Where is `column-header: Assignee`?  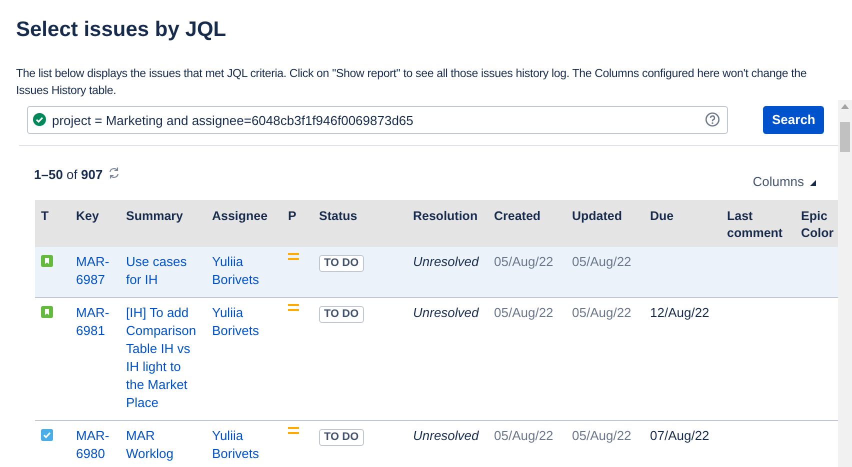
column-header: Assignee is located at coordinates (244, 216).